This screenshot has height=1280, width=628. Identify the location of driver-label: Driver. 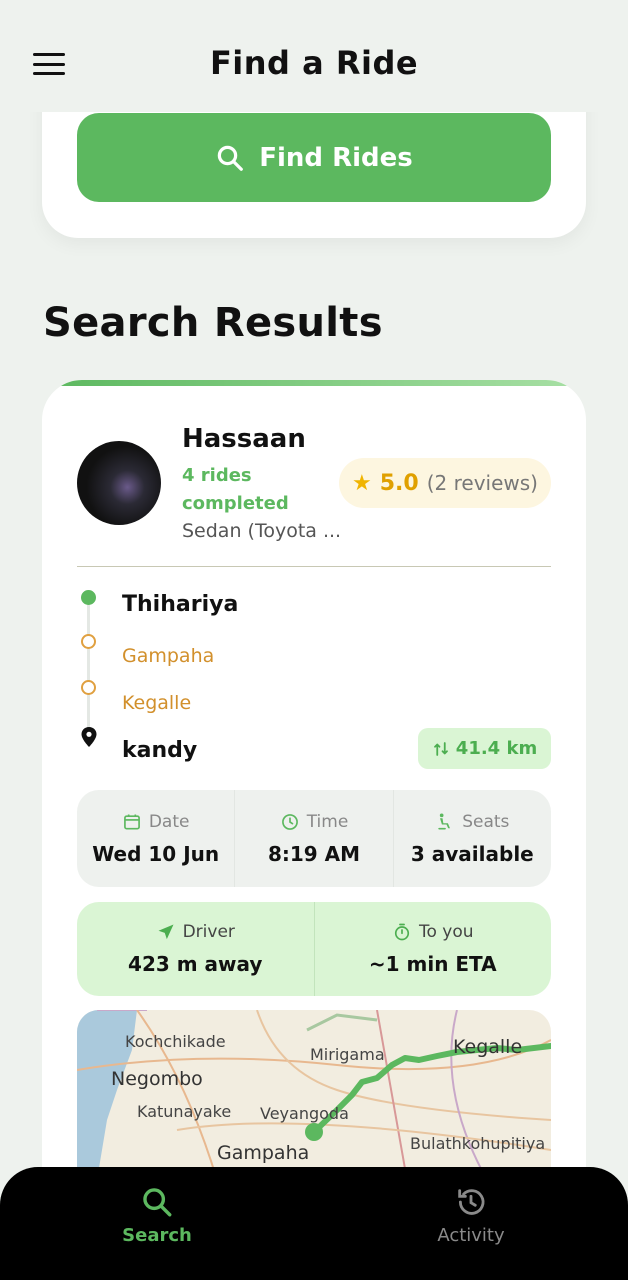
(208, 932).